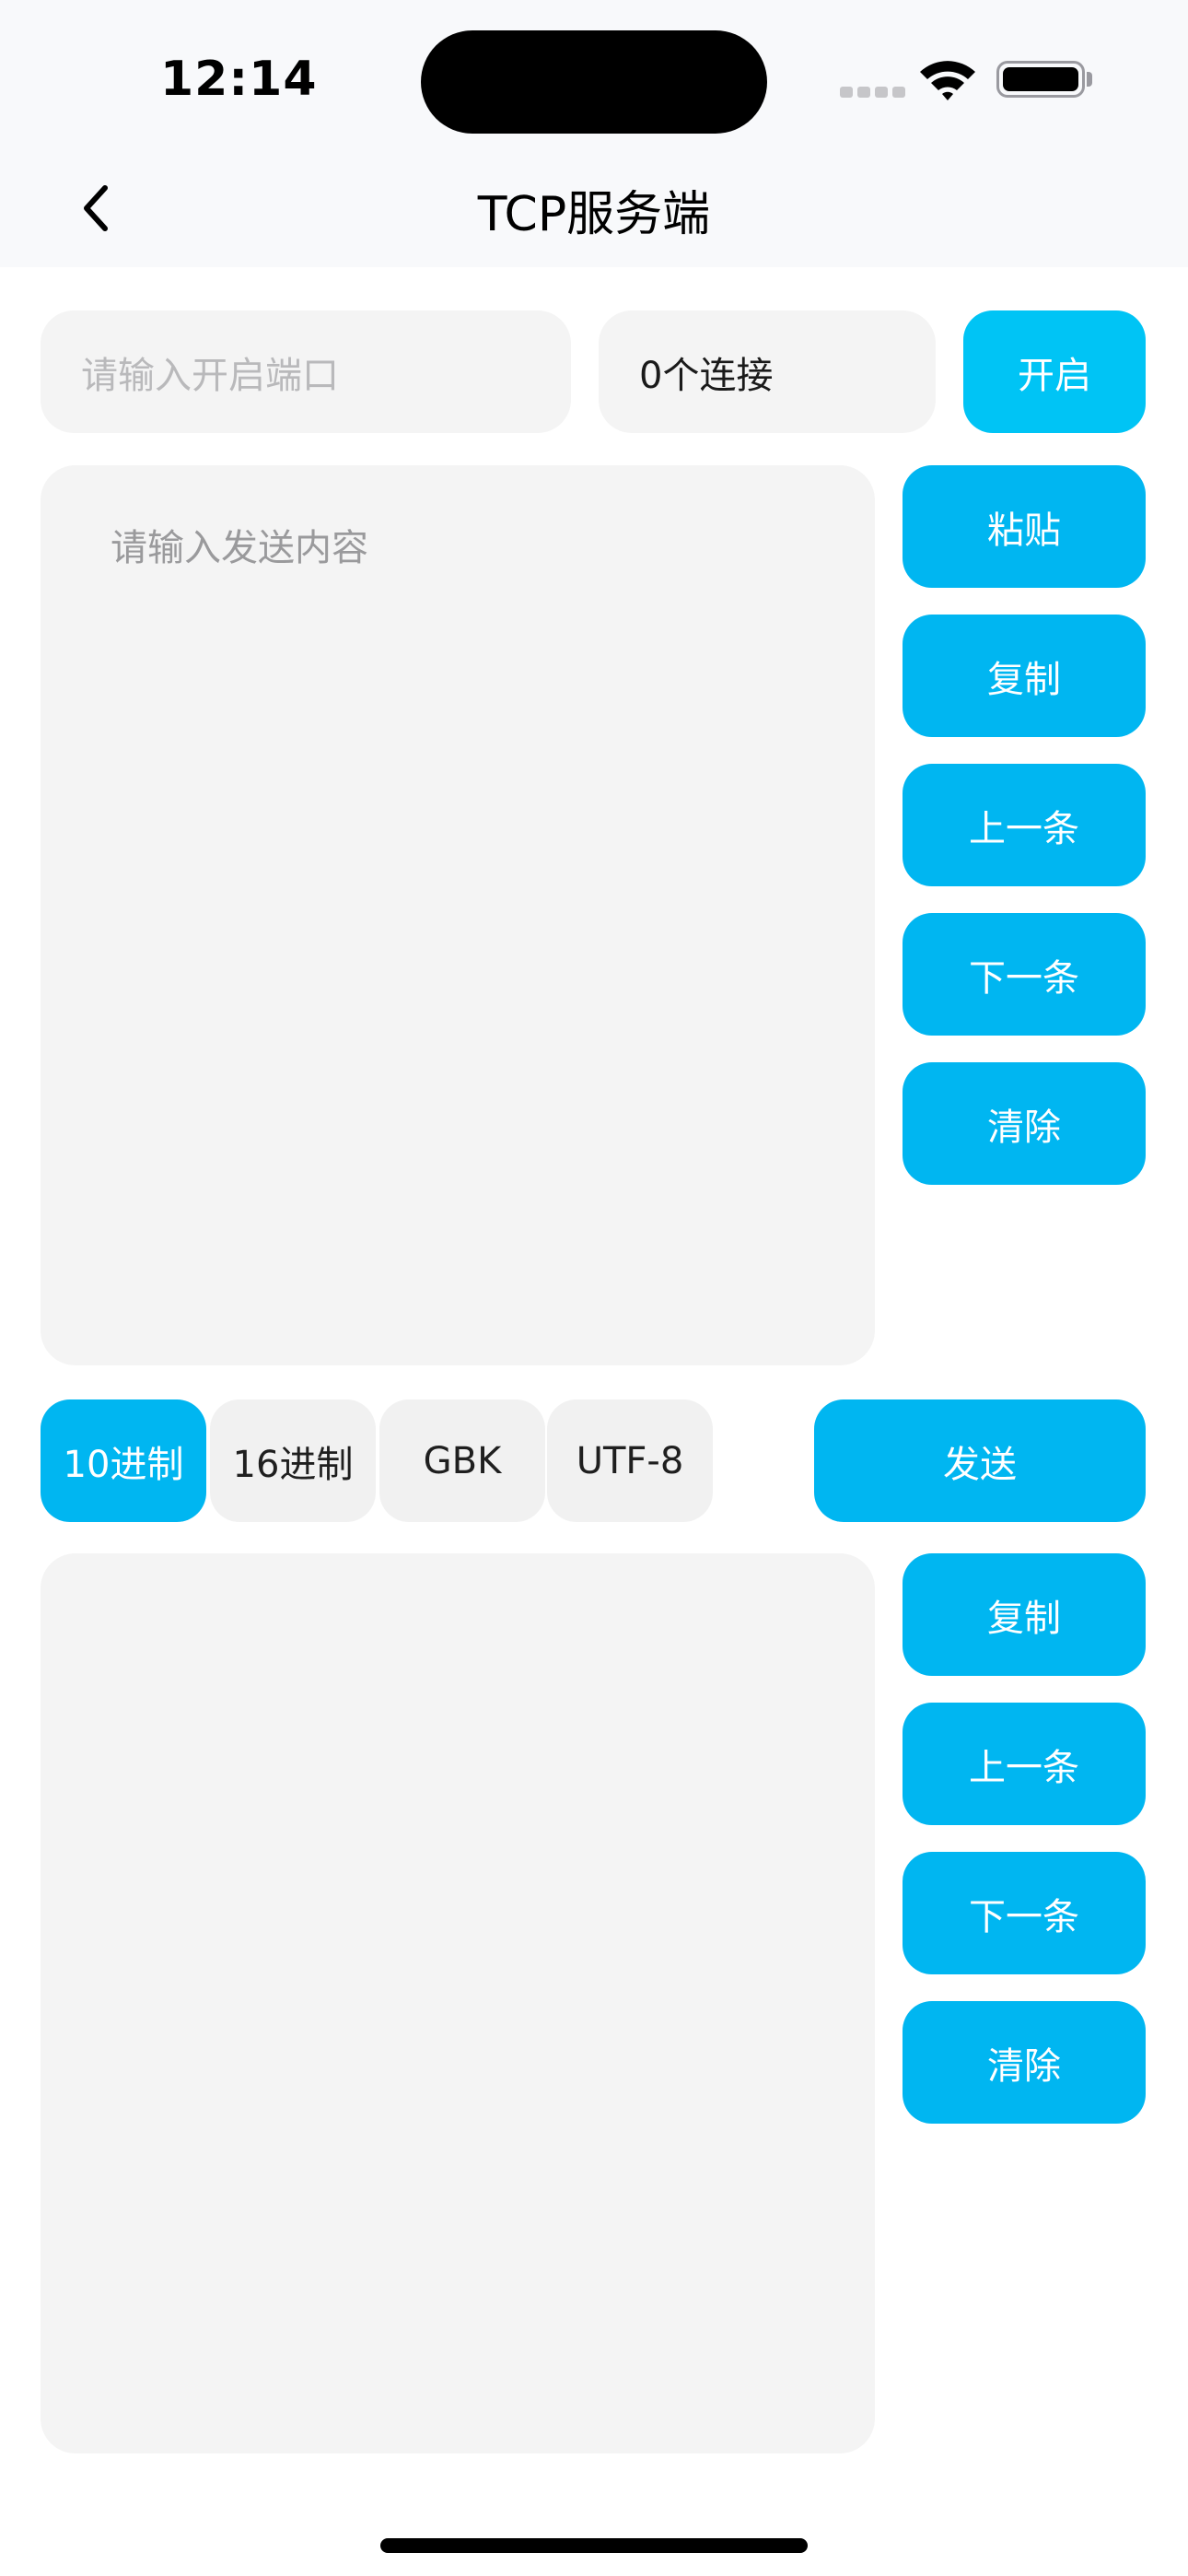 This screenshot has width=1188, height=2576. I want to click on paste-button: 粘贴, so click(1024, 526).